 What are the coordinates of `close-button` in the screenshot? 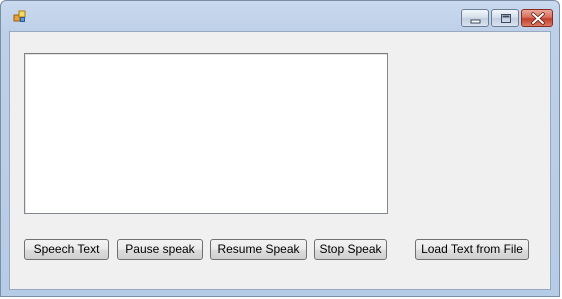 It's located at (537, 18).